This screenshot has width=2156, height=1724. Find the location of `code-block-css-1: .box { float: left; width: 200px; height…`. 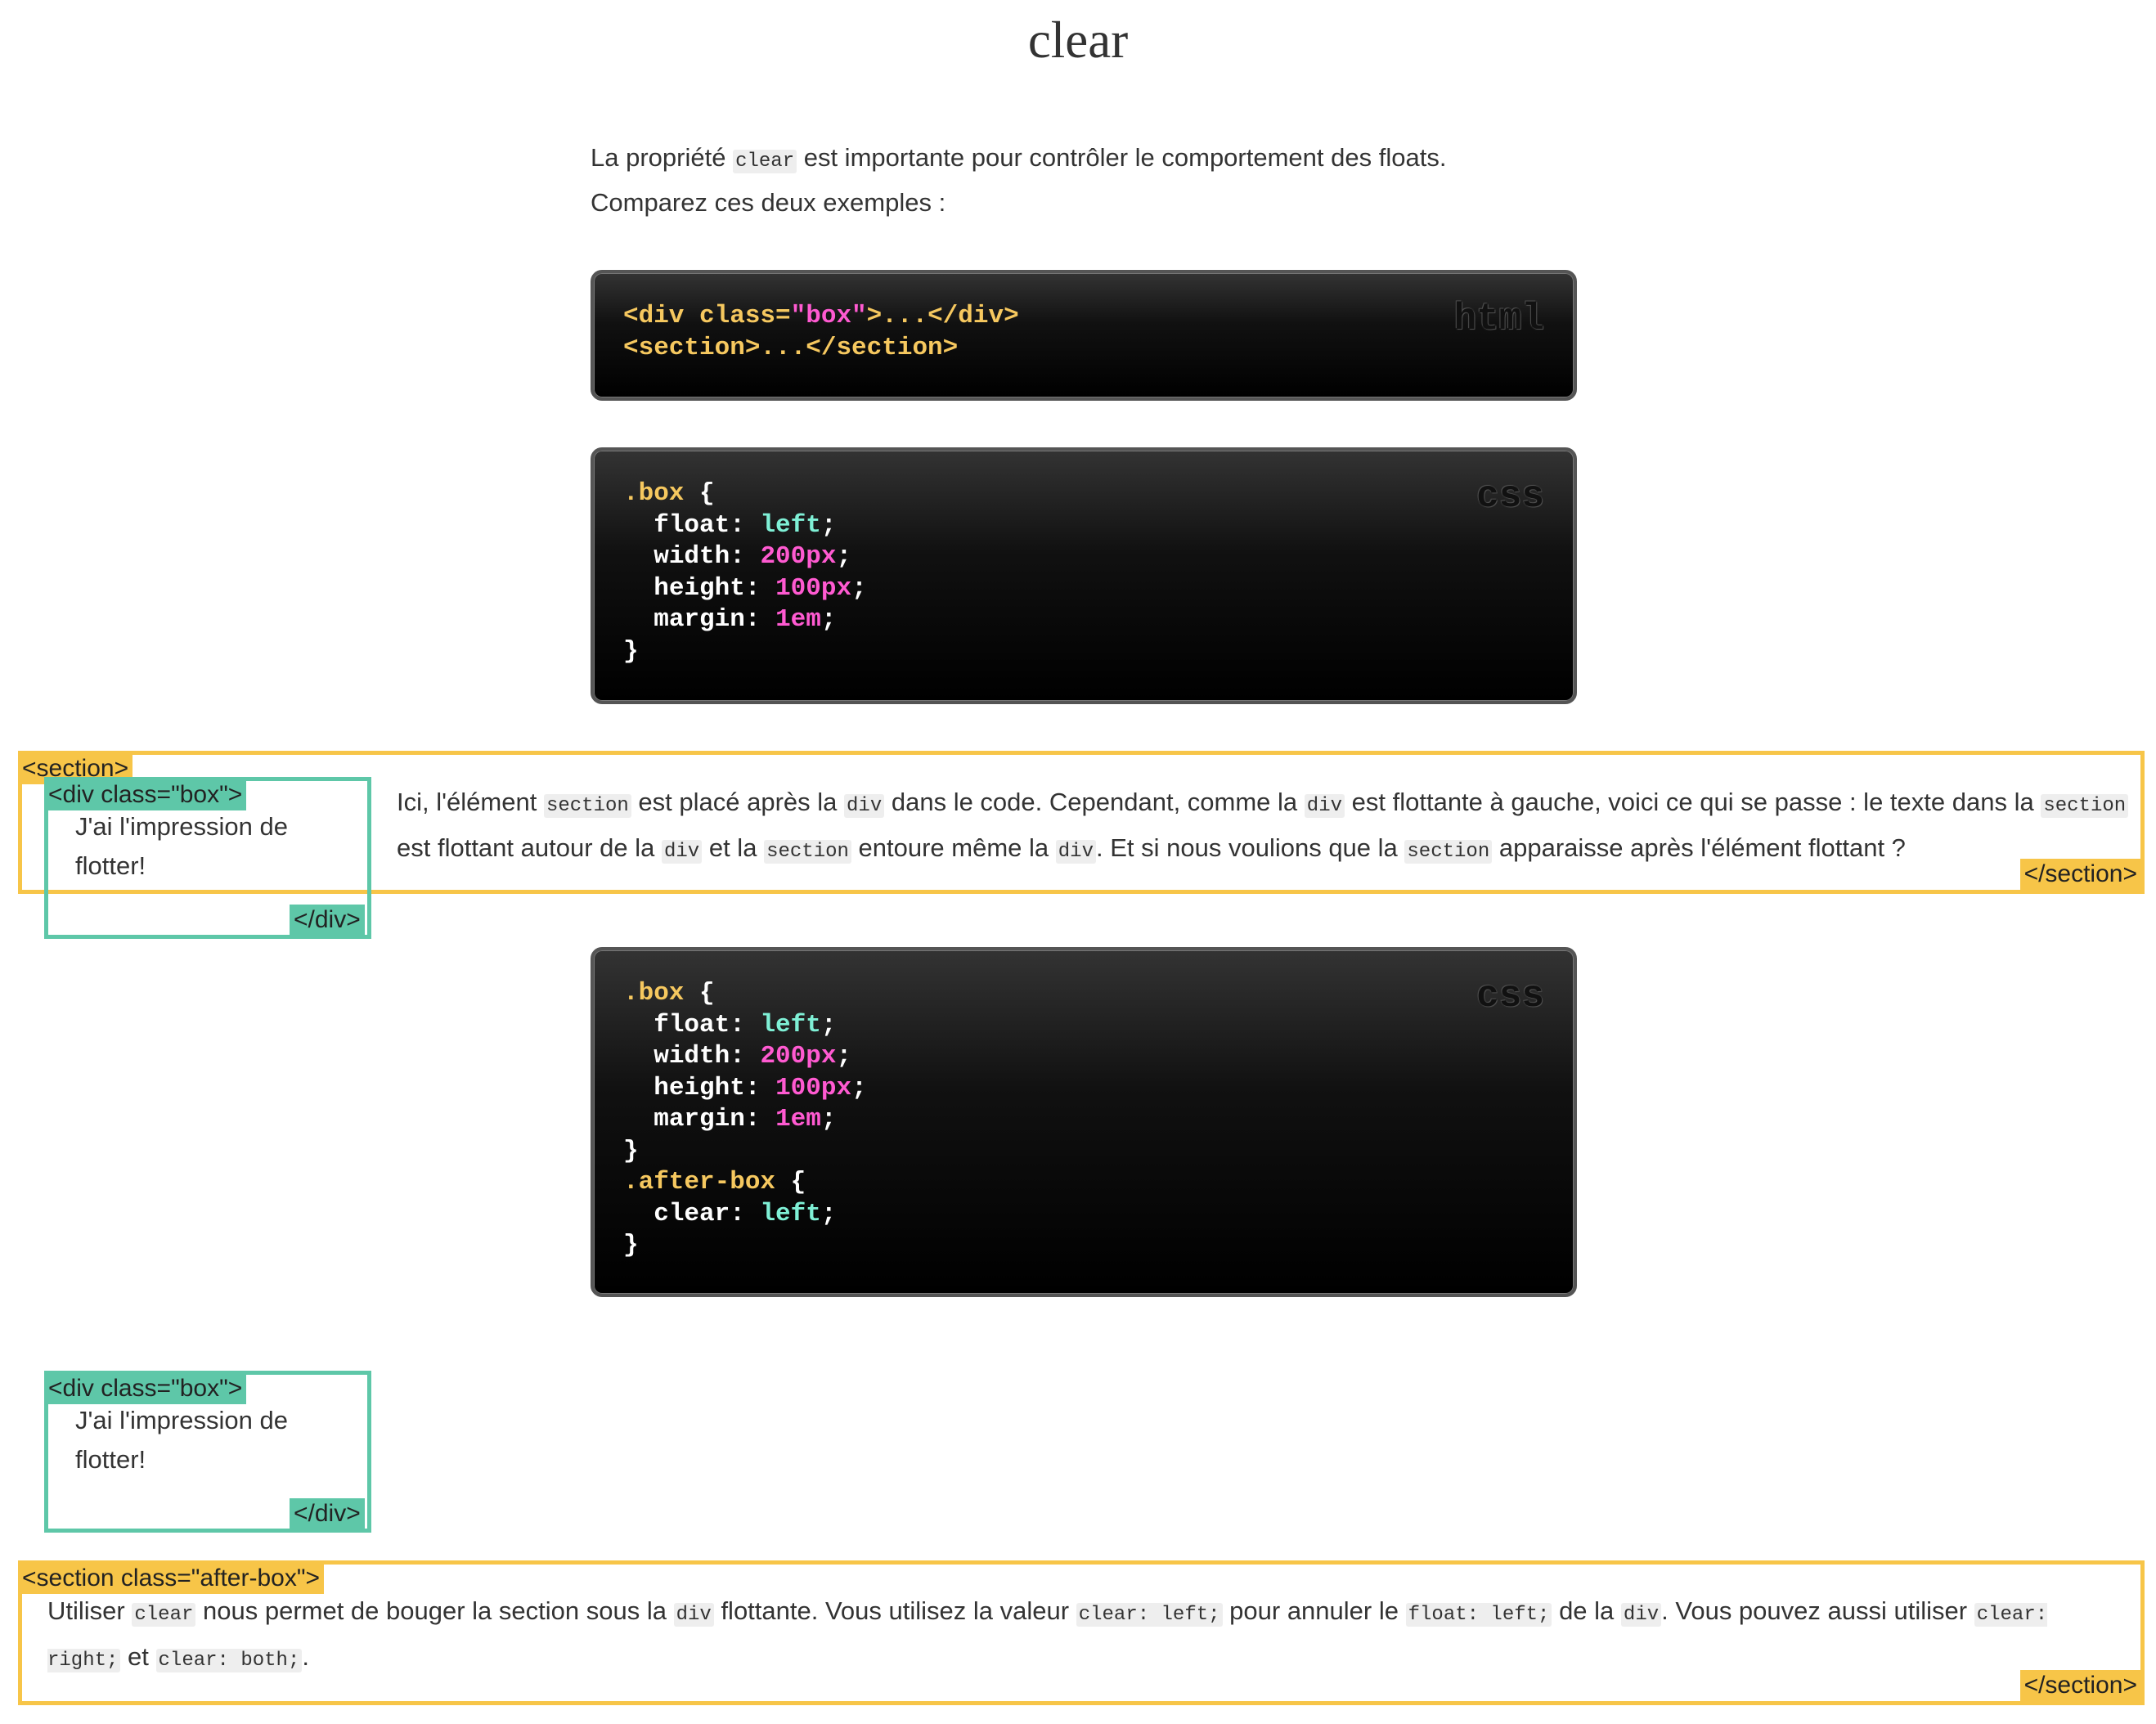

code-block-css-1: .box { float: left; width: 200px; height… is located at coordinates (1084, 575).